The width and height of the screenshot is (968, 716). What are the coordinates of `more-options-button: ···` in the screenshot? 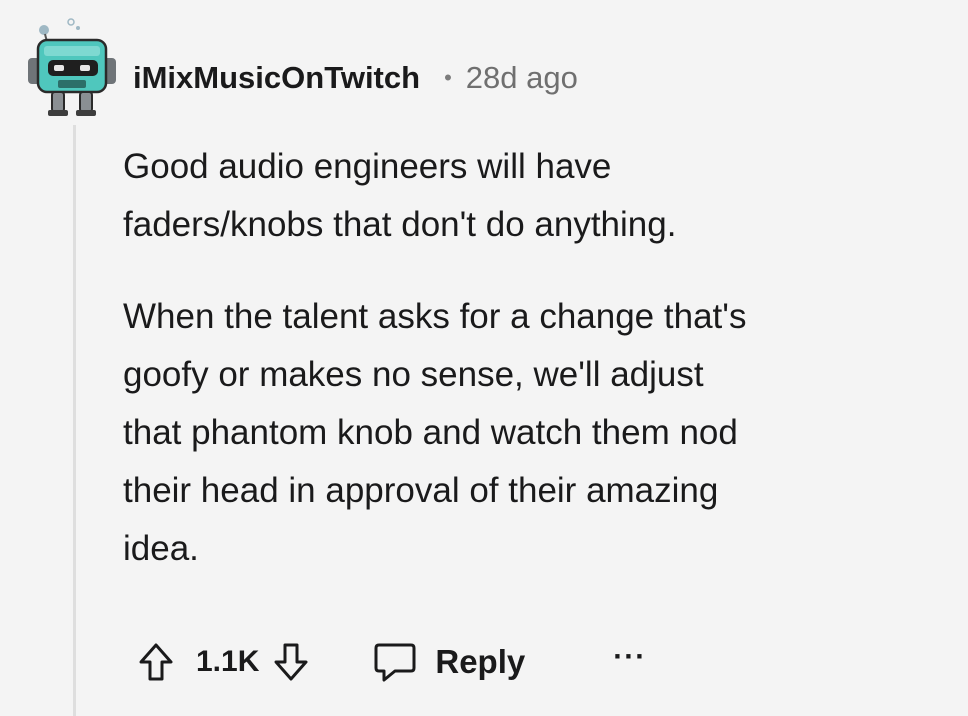 It's located at (629, 662).